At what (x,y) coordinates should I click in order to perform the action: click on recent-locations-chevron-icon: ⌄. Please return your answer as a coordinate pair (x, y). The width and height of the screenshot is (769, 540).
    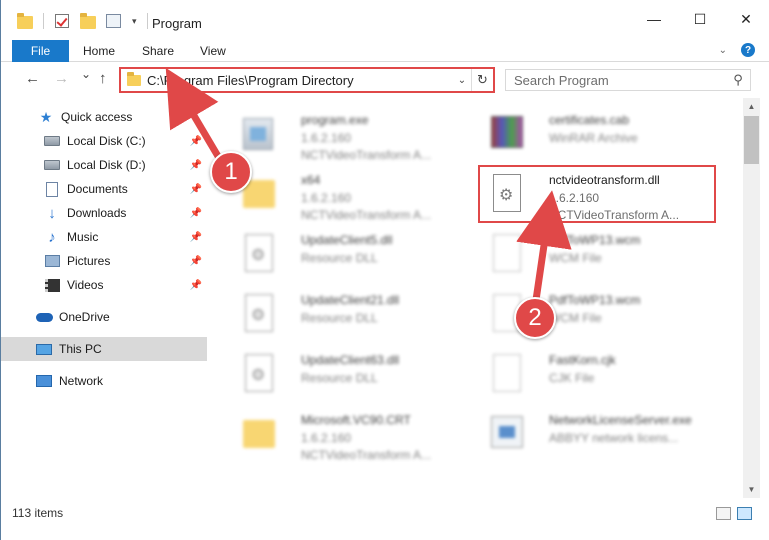
    Looking at the image, I should click on (86, 74).